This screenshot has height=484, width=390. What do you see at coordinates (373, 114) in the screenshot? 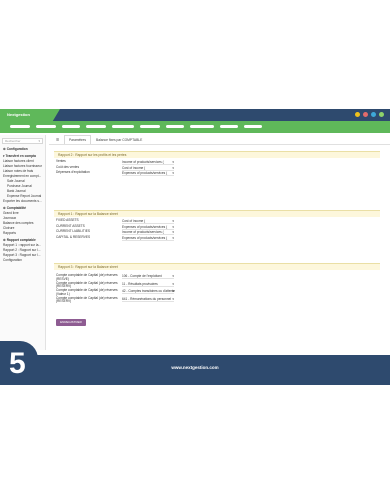
I see `status-dot-blue` at bounding box center [373, 114].